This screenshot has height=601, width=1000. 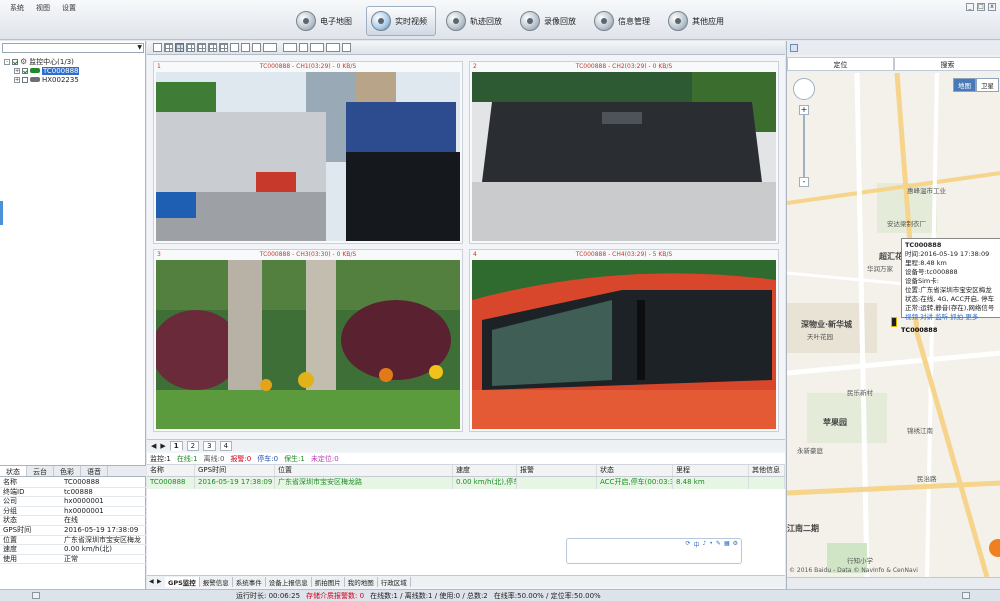 What do you see at coordinates (987, 85) in the screenshot?
I see `map-type-satellite: 卫星` at bounding box center [987, 85].